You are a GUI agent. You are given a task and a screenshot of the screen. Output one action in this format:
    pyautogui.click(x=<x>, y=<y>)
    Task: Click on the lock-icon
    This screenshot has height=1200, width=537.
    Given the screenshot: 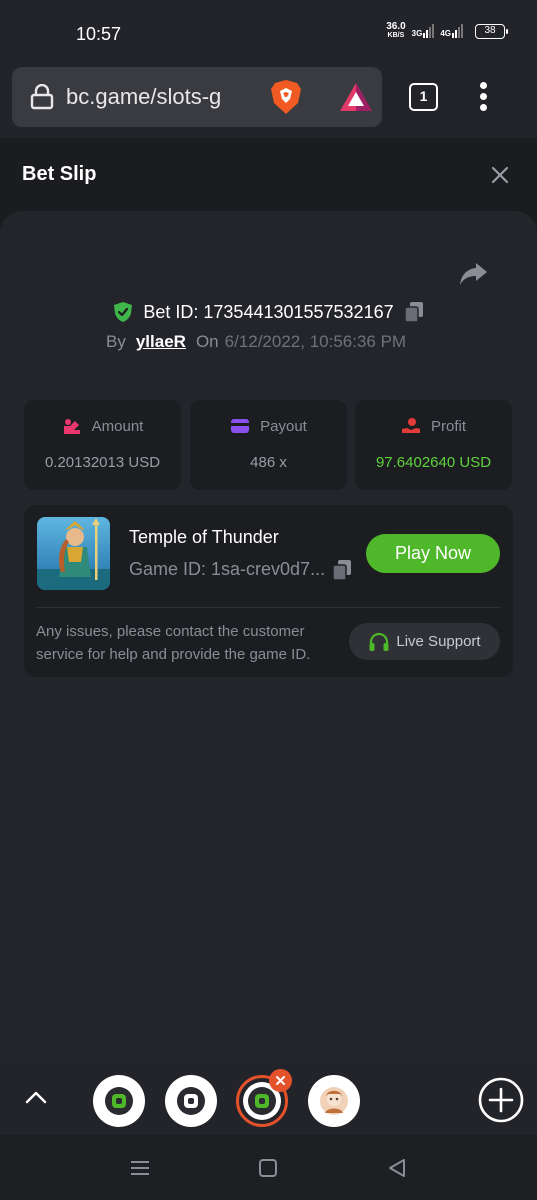 What is the action you would take?
    pyautogui.click(x=42, y=97)
    